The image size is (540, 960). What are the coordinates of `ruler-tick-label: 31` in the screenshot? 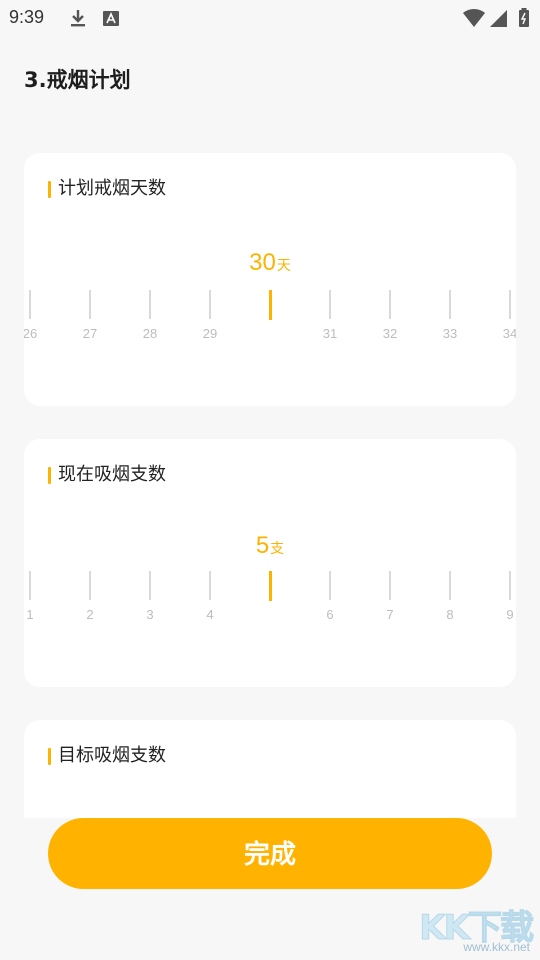 It's located at (330, 333).